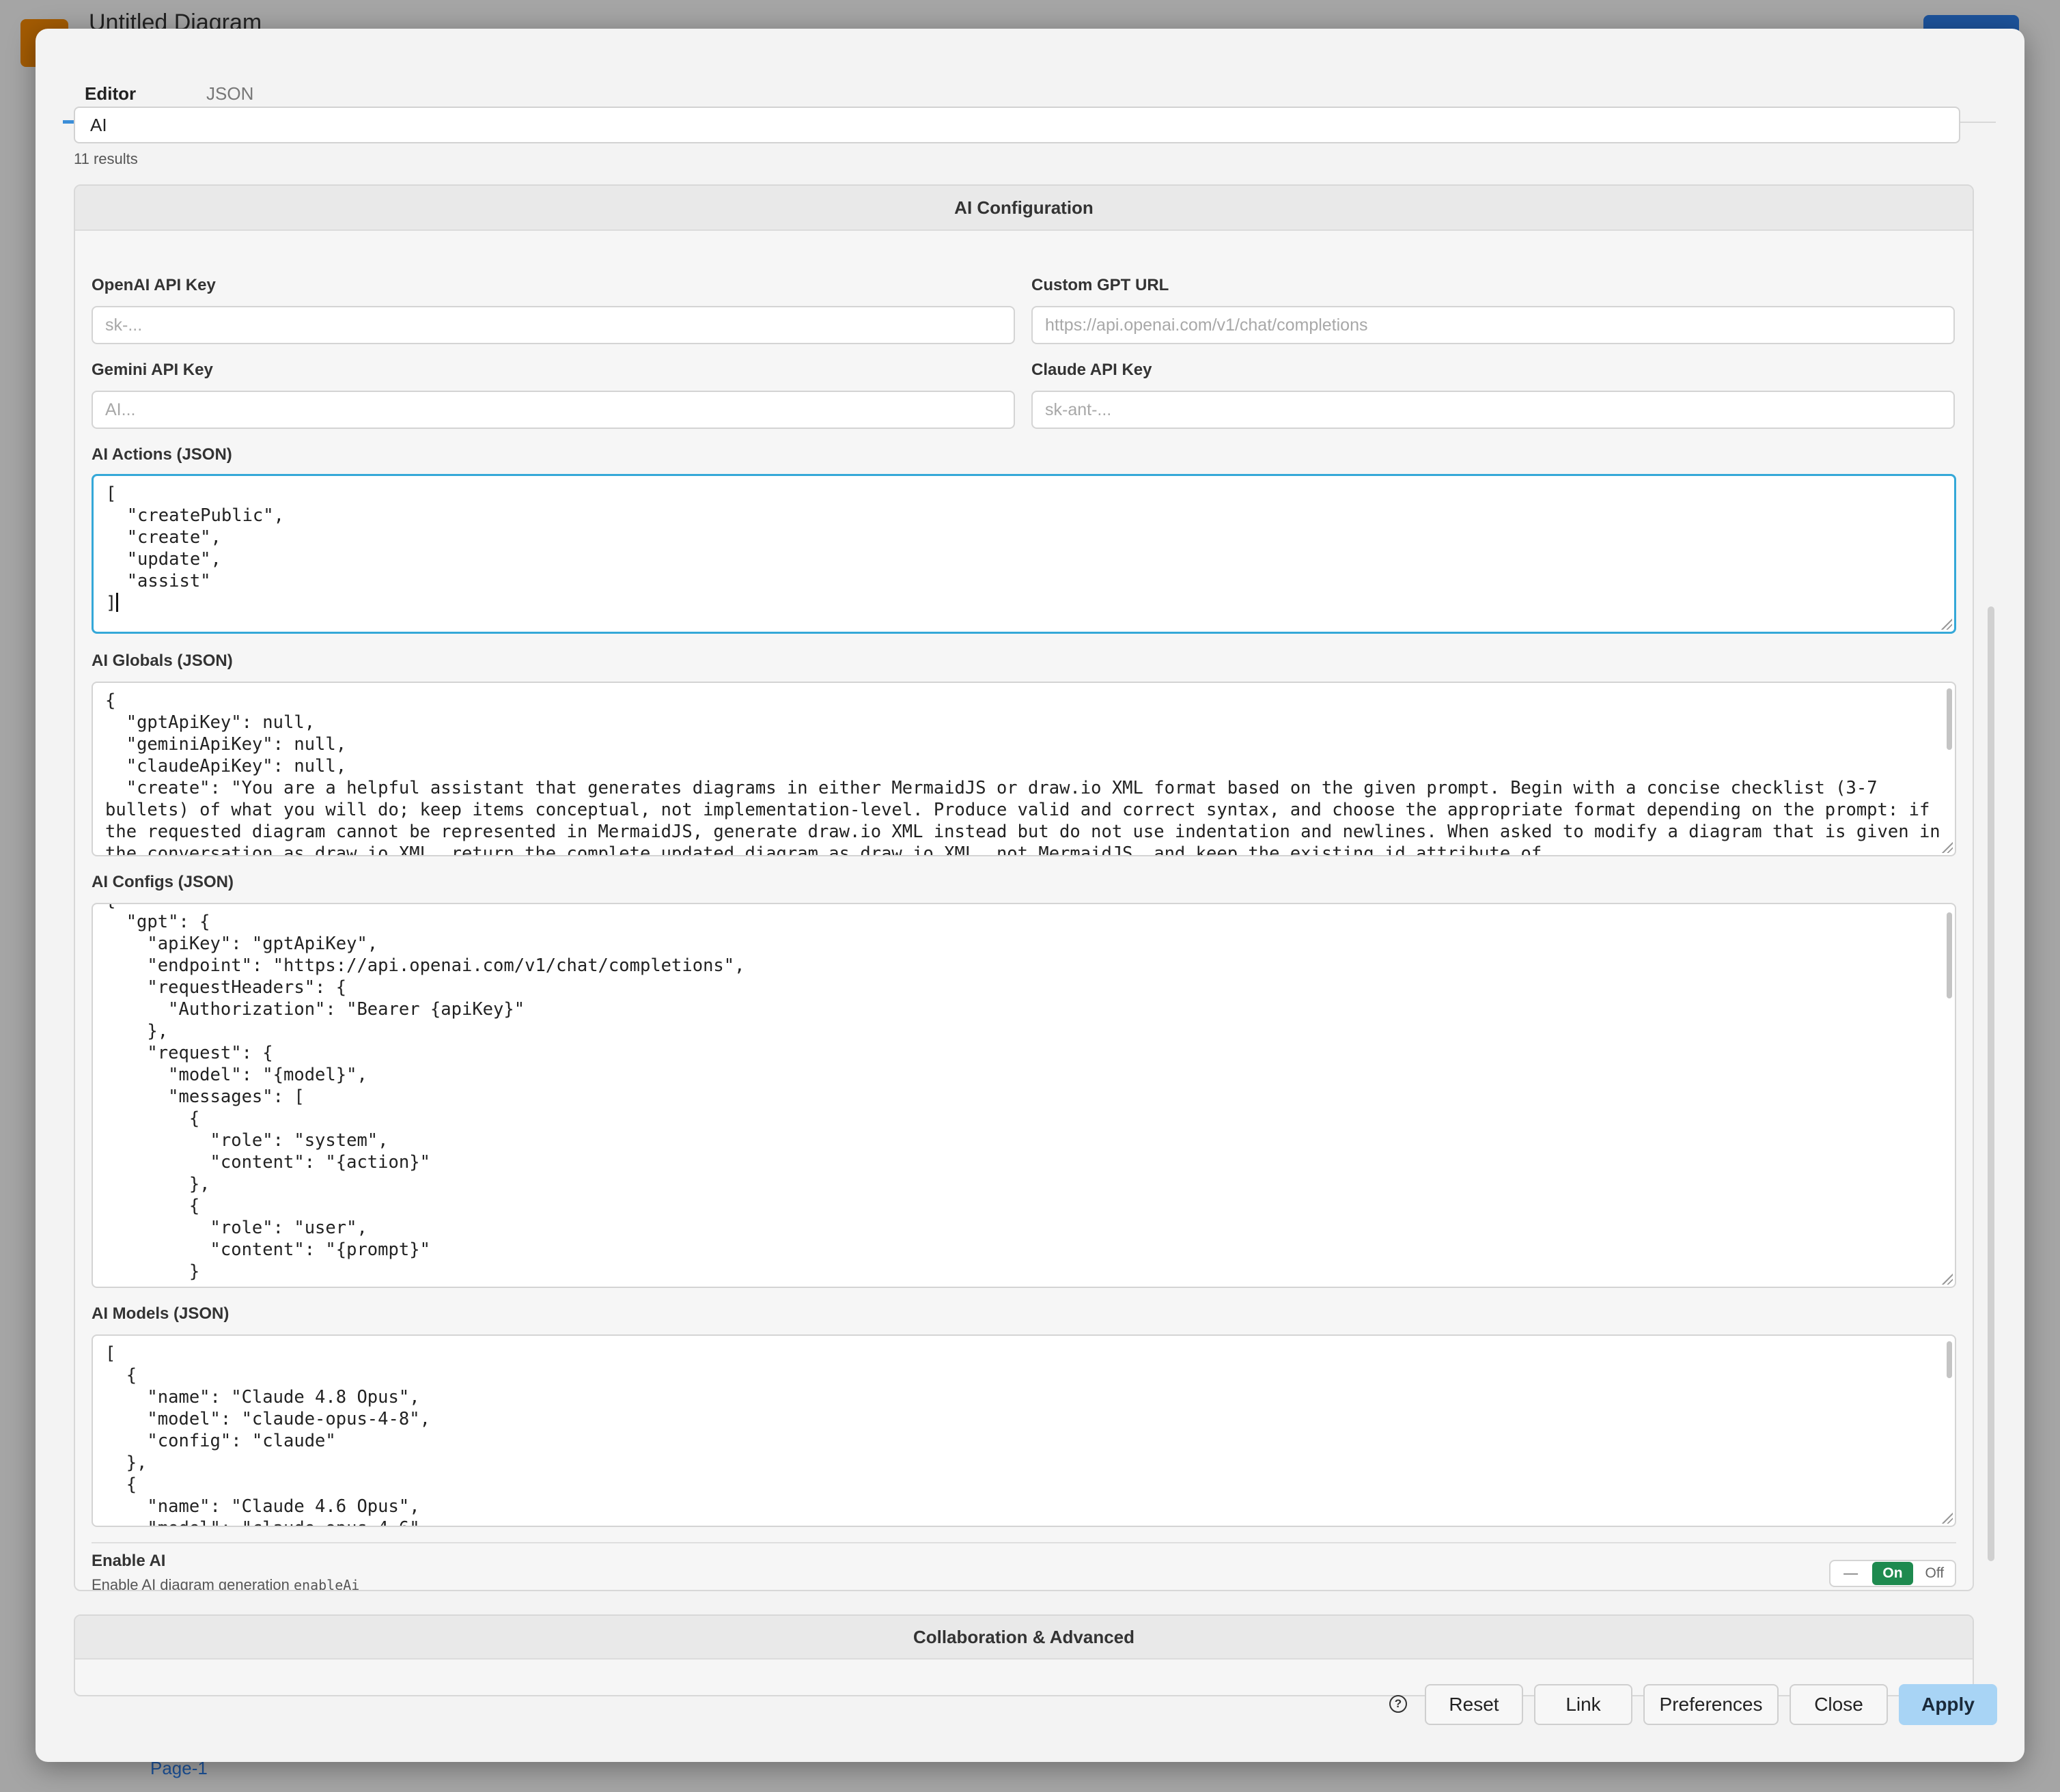 This screenshot has width=2060, height=1792. Describe the element at coordinates (1851, 1573) in the screenshot. I see `toggle-default: —` at that location.